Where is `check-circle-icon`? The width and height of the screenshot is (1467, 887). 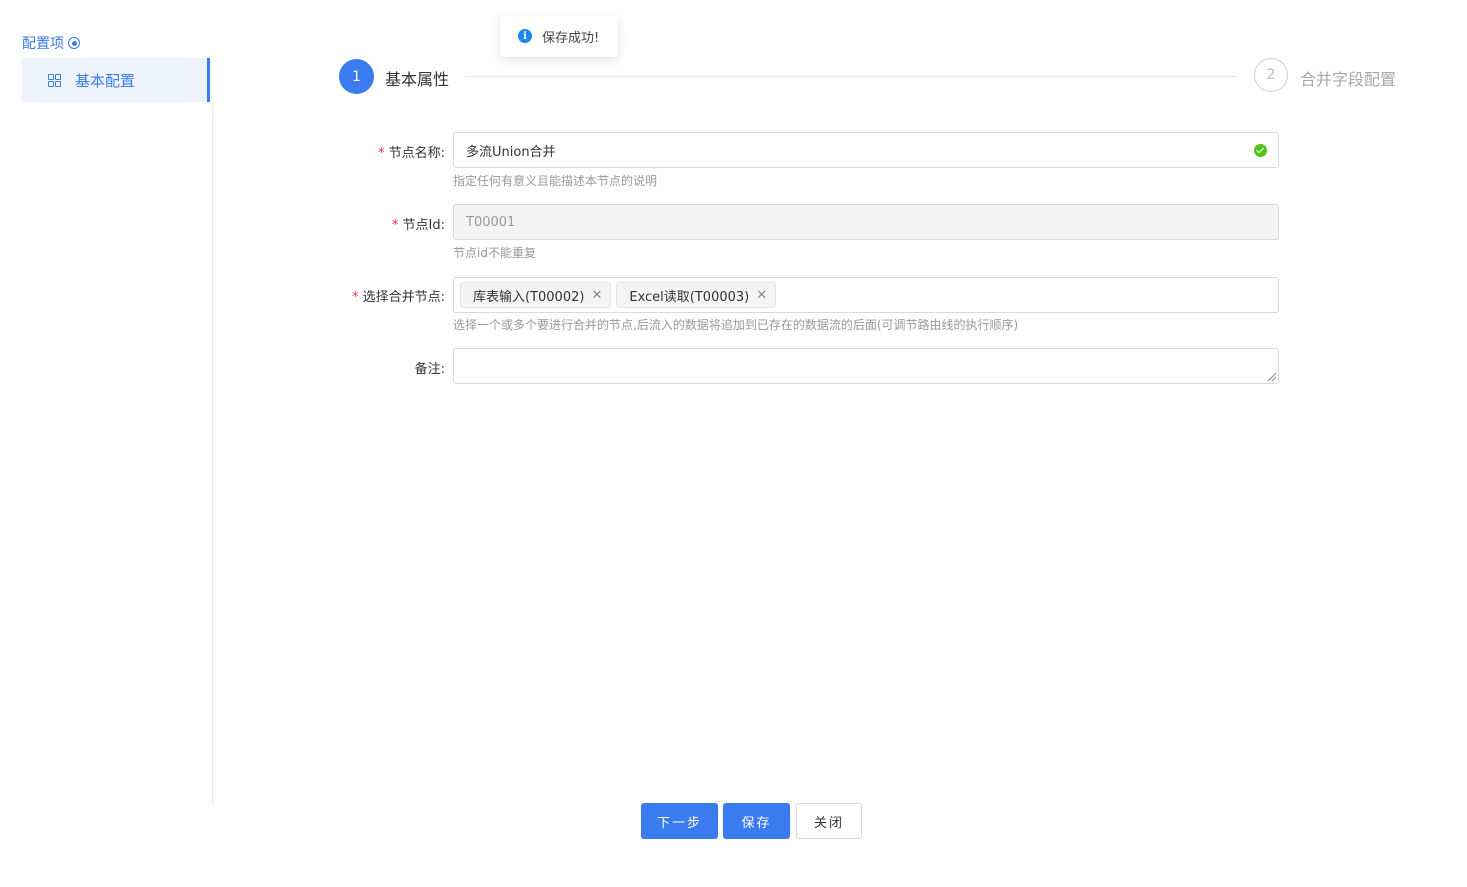 check-circle-icon is located at coordinates (1260, 150).